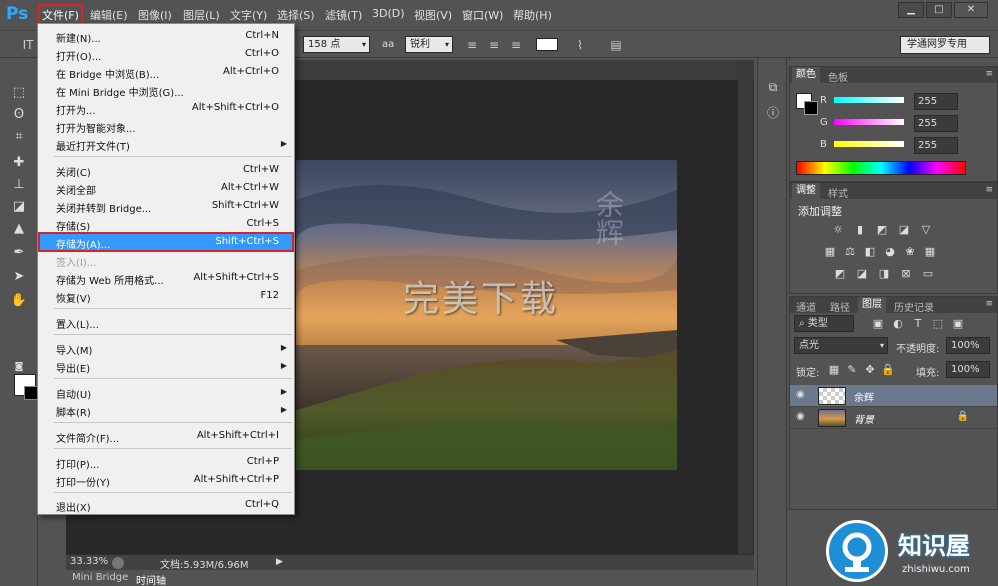 The height and width of the screenshot is (586, 998). Describe the element at coordinates (773, 87) in the screenshot. I see `history-panel-icon: ⧉` at that location.